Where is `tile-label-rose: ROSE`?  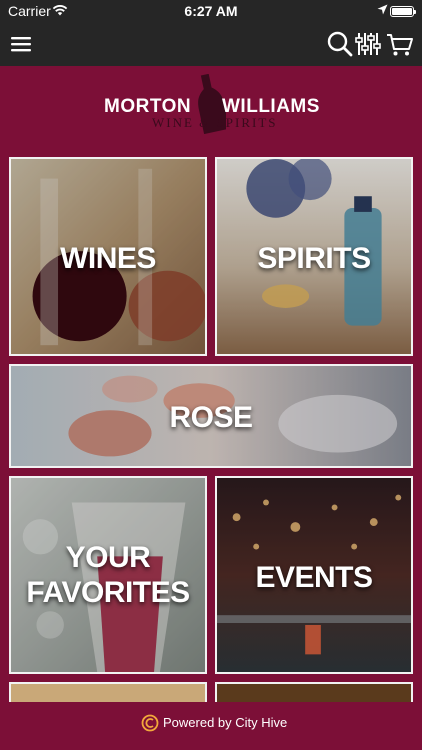 tile-label-rose: ROSE is located at coordinates (211, 417).